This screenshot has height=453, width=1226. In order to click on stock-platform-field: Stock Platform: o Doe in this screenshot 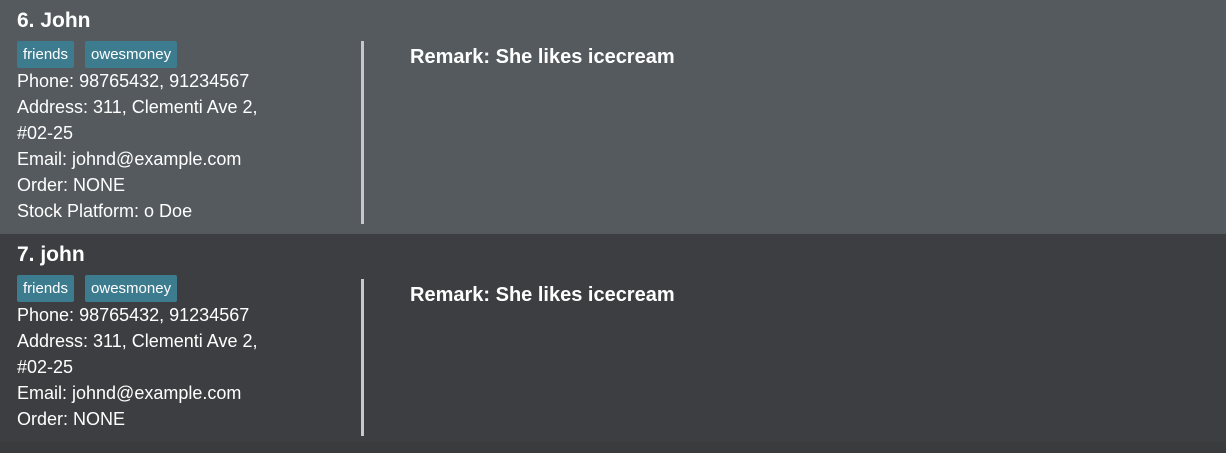, I will do `click(187, 211)`.